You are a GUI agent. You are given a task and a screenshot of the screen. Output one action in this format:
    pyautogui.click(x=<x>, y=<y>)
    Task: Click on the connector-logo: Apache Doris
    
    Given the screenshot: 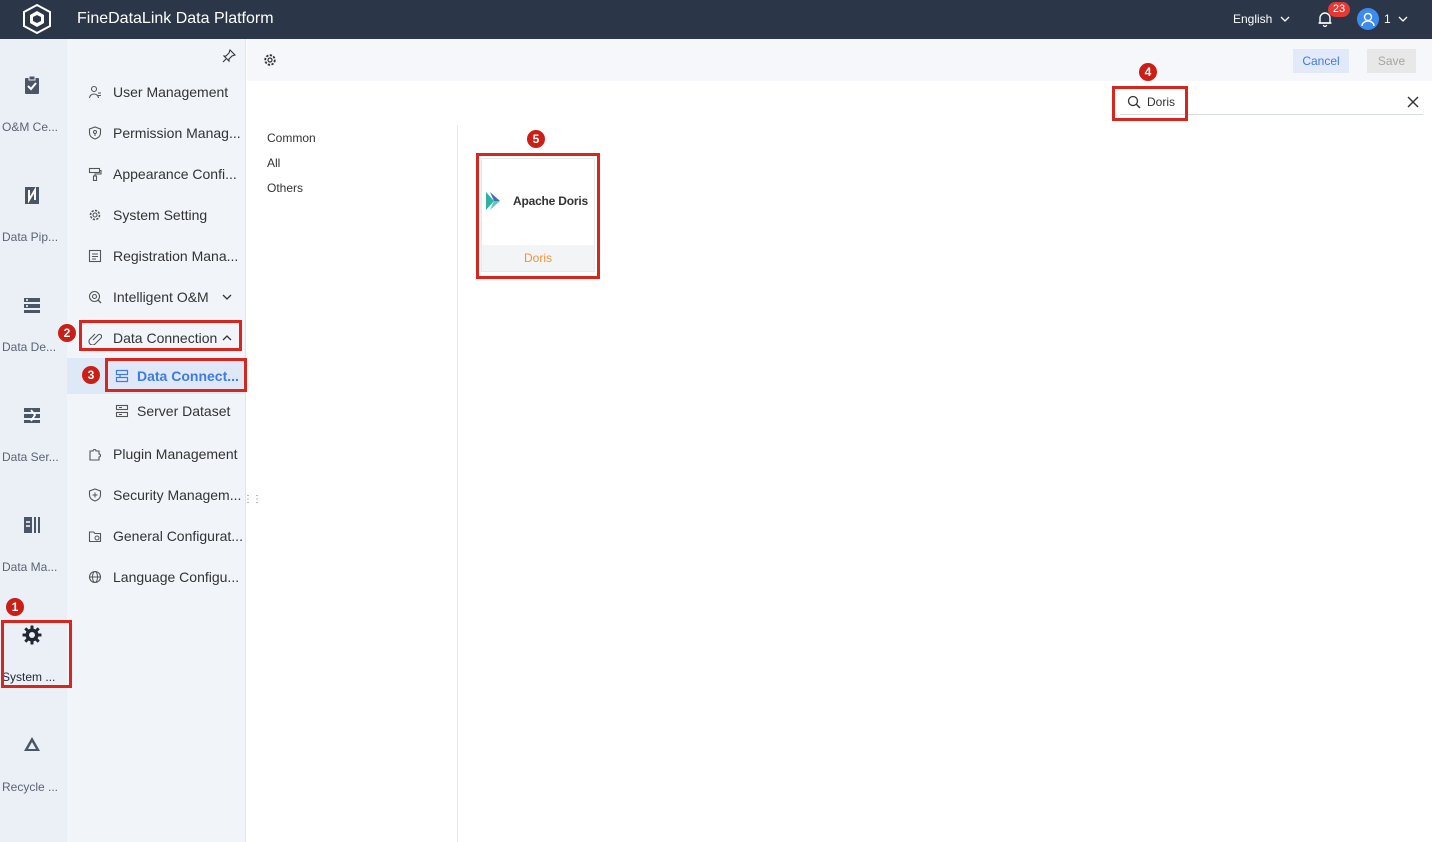 What is the action you would take?
    pyautogui.click(x=538, y=202)
    